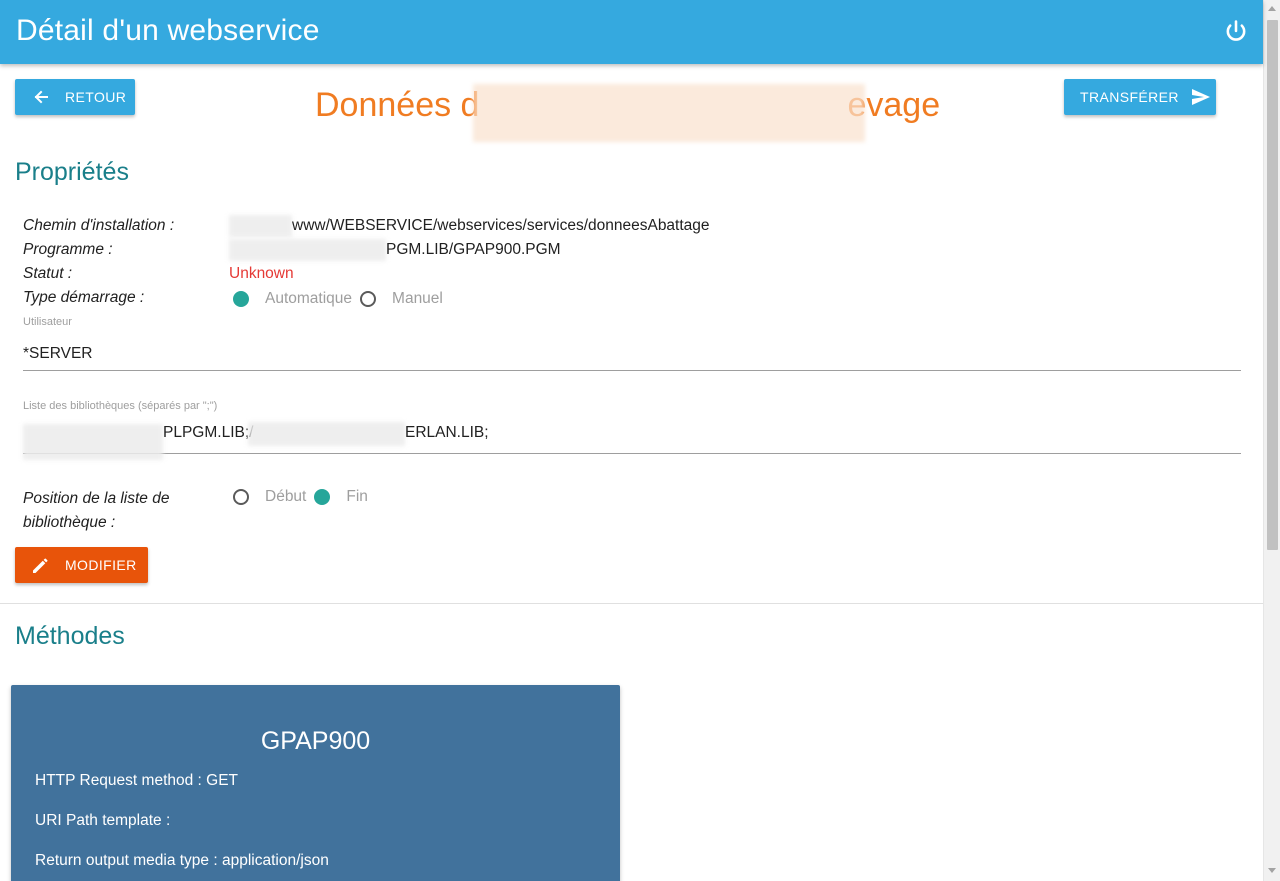  I want to click on libraries-value-part2: ERLAN.LIB;, so click(447, 432).